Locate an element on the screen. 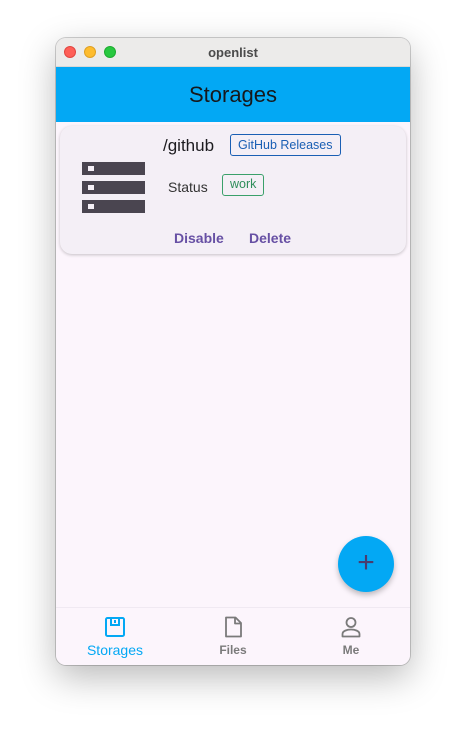  status-label: Status is located at coordinates (188, 187).